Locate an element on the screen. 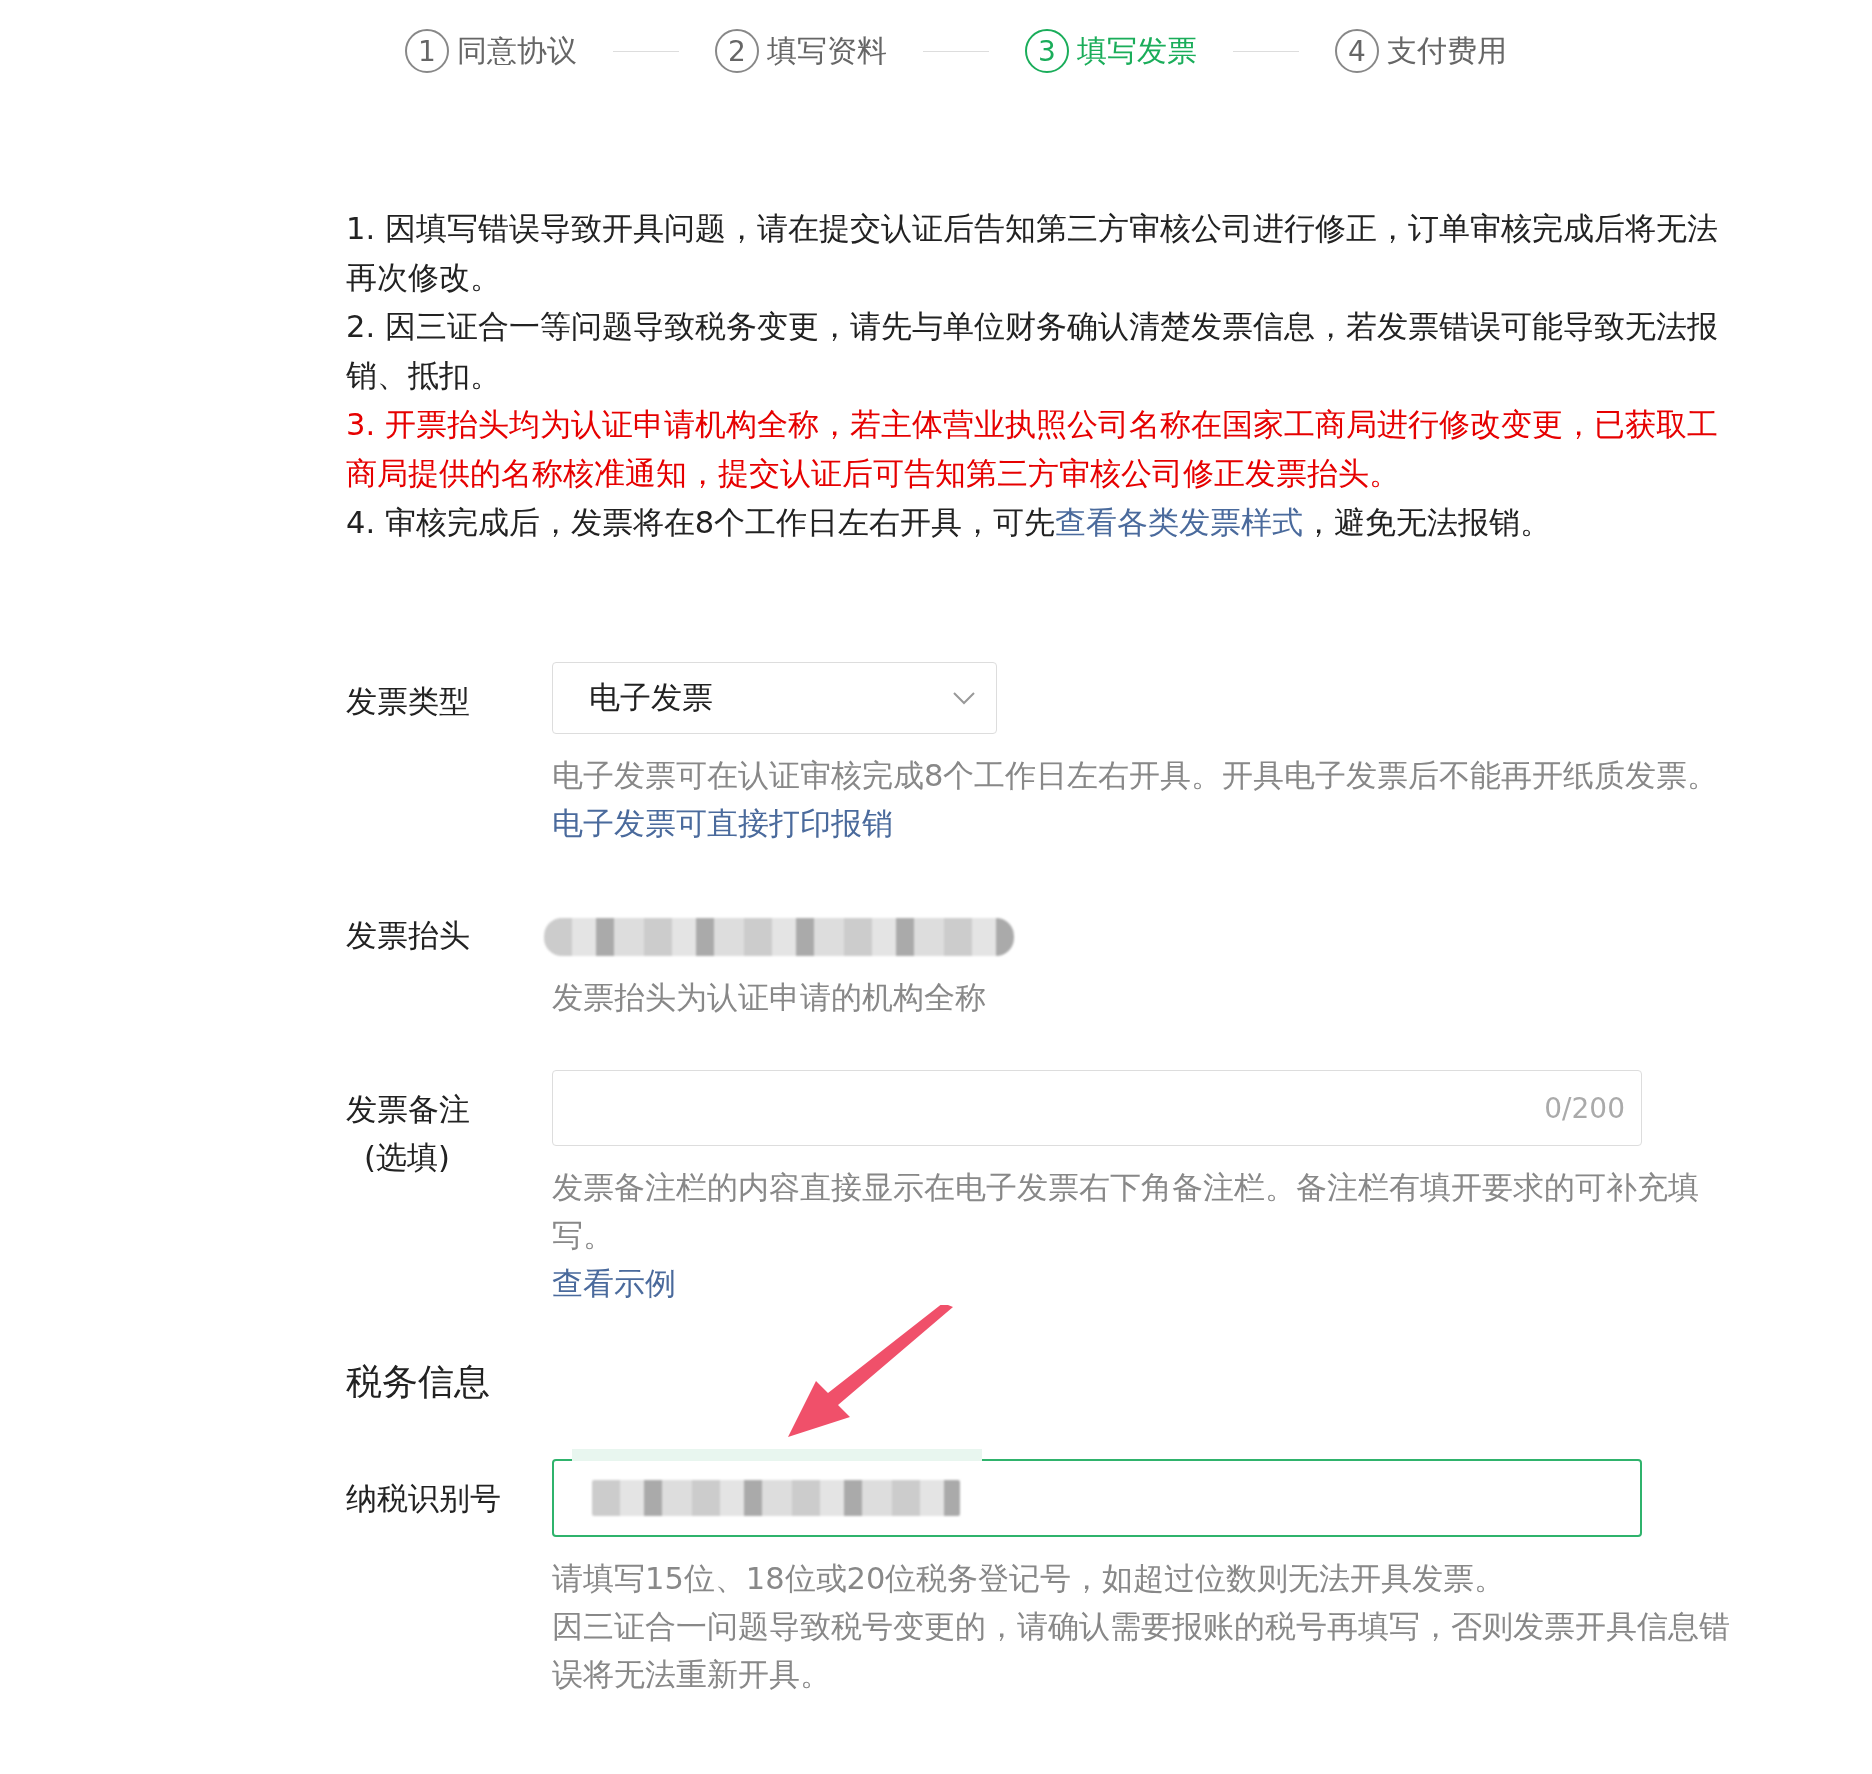 The image size is (1872, 1774). notice-text: 4. 审核完成后，发票将在8个工作日左右开具，可先查看各类发票样式，避免无法报销。 is located at coordinates (949, 523).